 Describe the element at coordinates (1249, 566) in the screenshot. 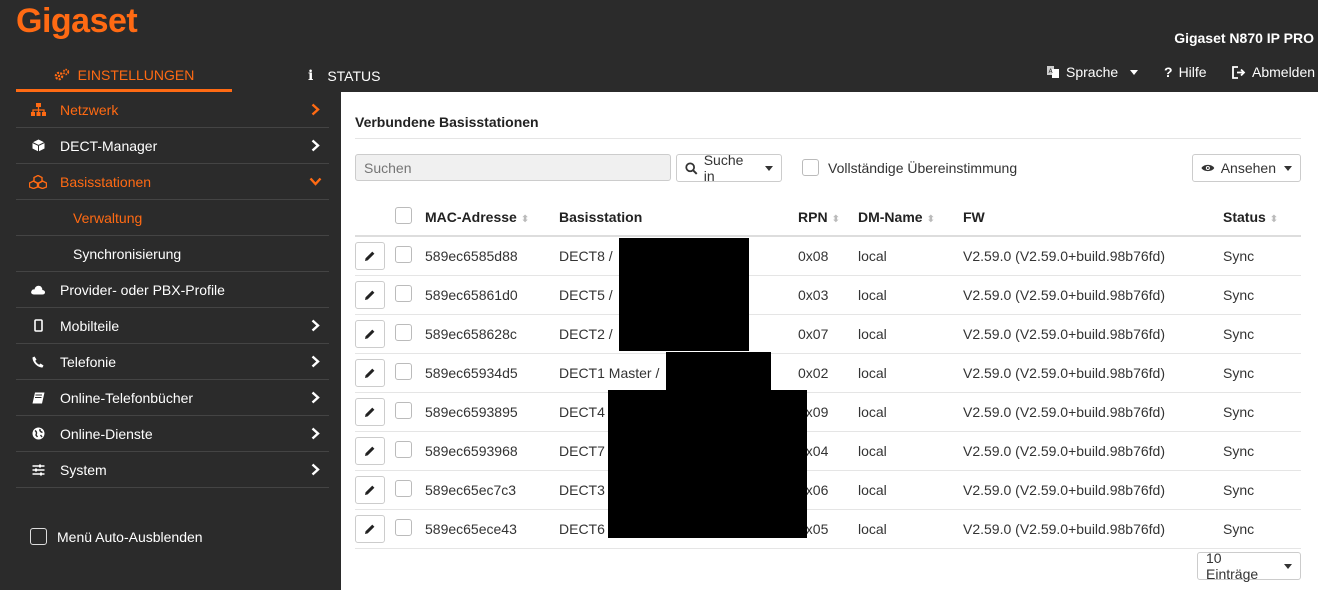

I see `page-size-dropdown: 10 Einträge` at that location.